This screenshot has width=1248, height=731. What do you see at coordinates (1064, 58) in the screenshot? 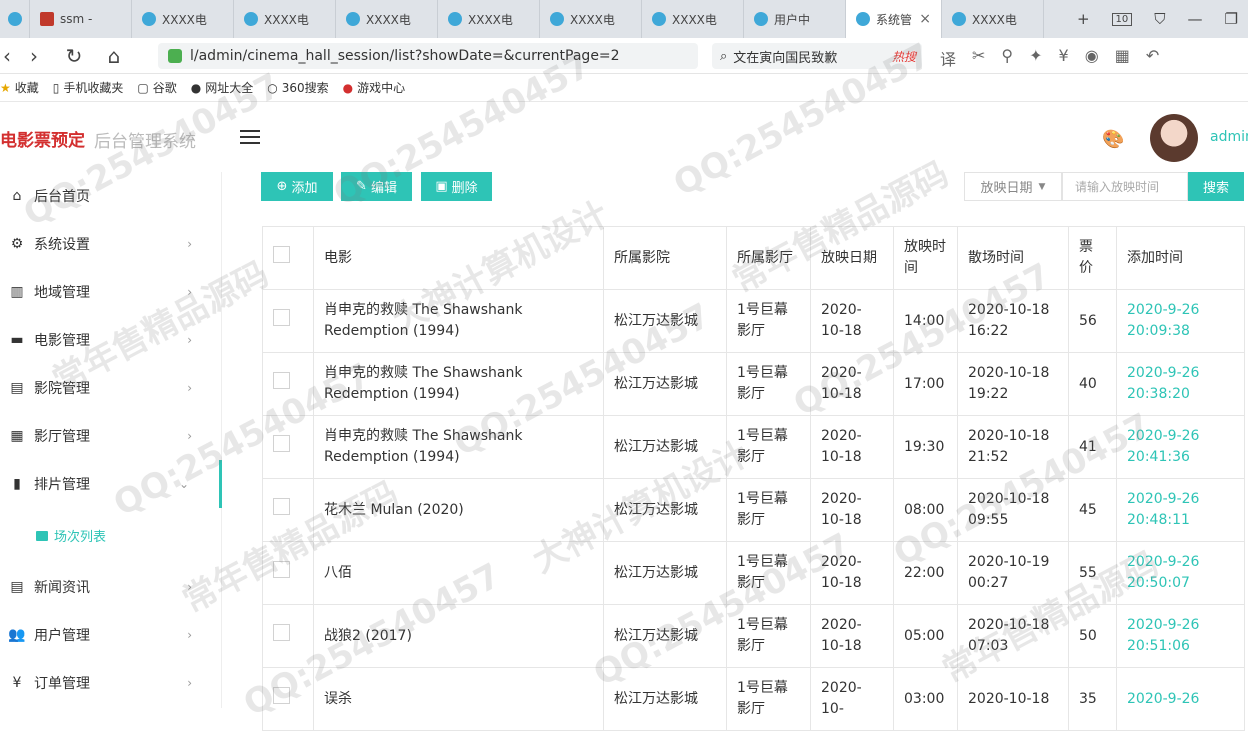
I see `yen-ext-icon: ¥` at bounding box center [1064, 58].